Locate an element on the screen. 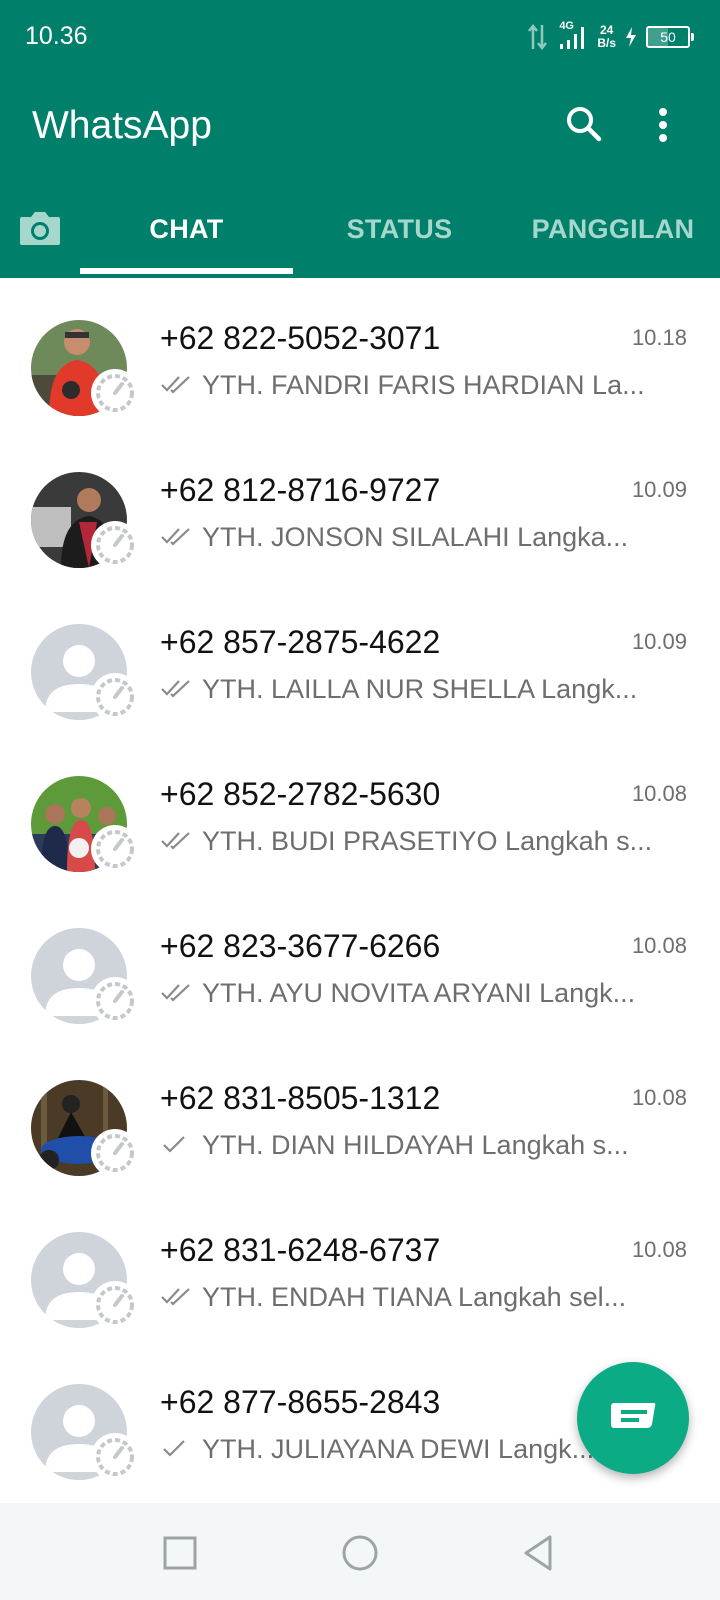 The image size is (720, 1600). more-vert-icon is located at coordinates (663, 125).